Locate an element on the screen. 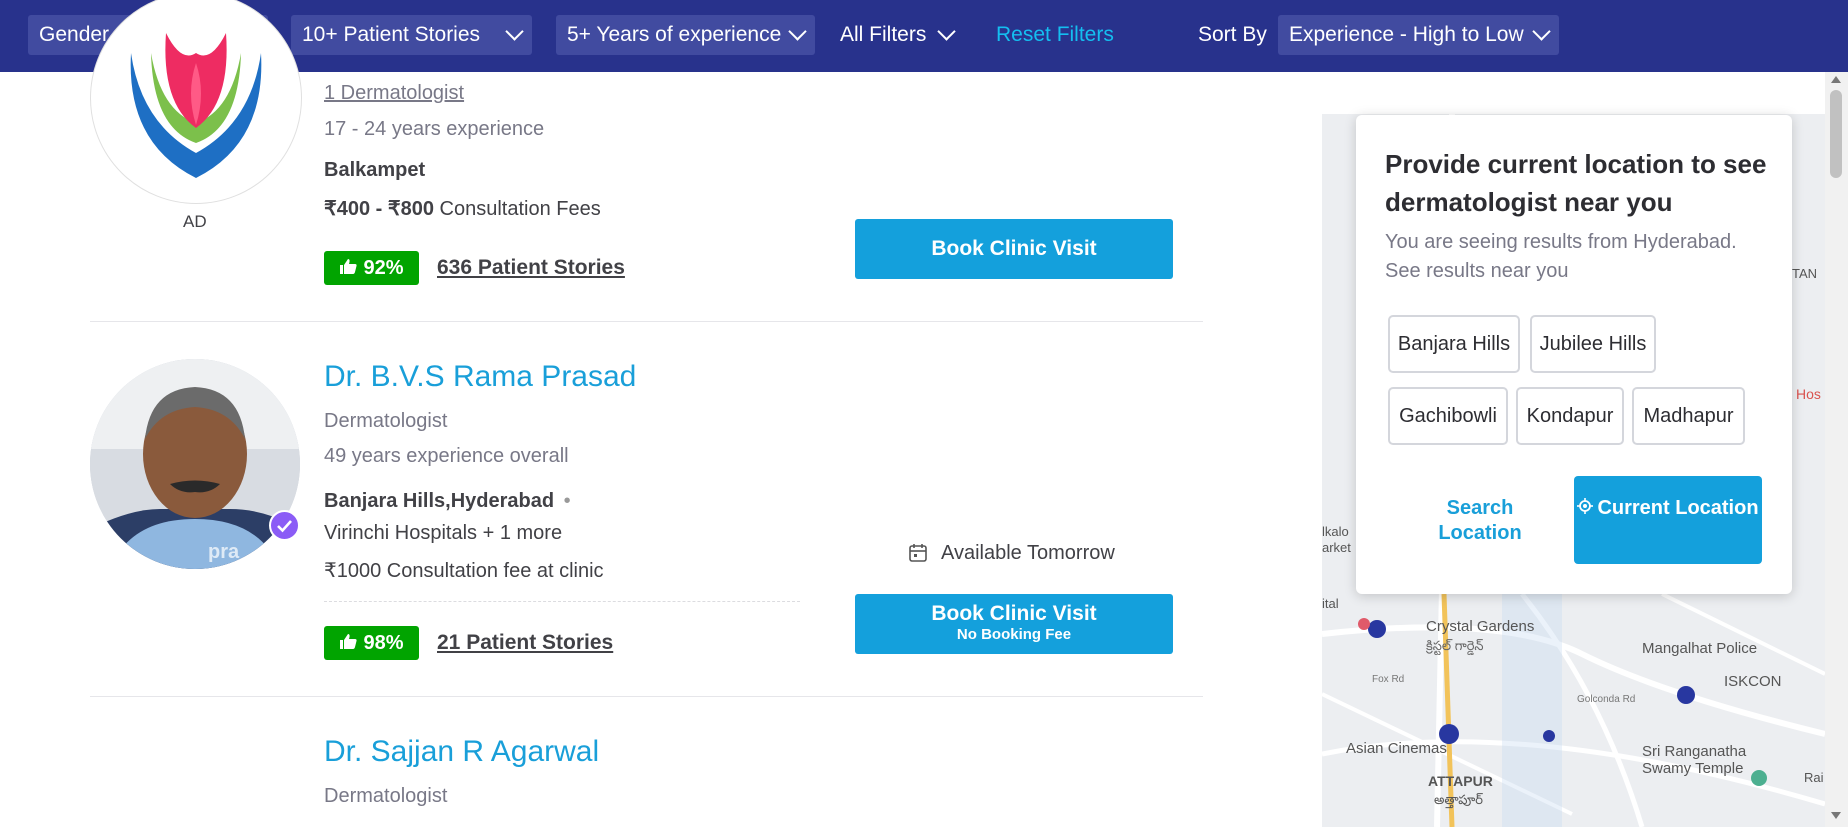 This screenshot has width=1848, height=827. doctor1-book-clinic-visit-button: Book Clinic Visit is located at coordinates (1014, 249).